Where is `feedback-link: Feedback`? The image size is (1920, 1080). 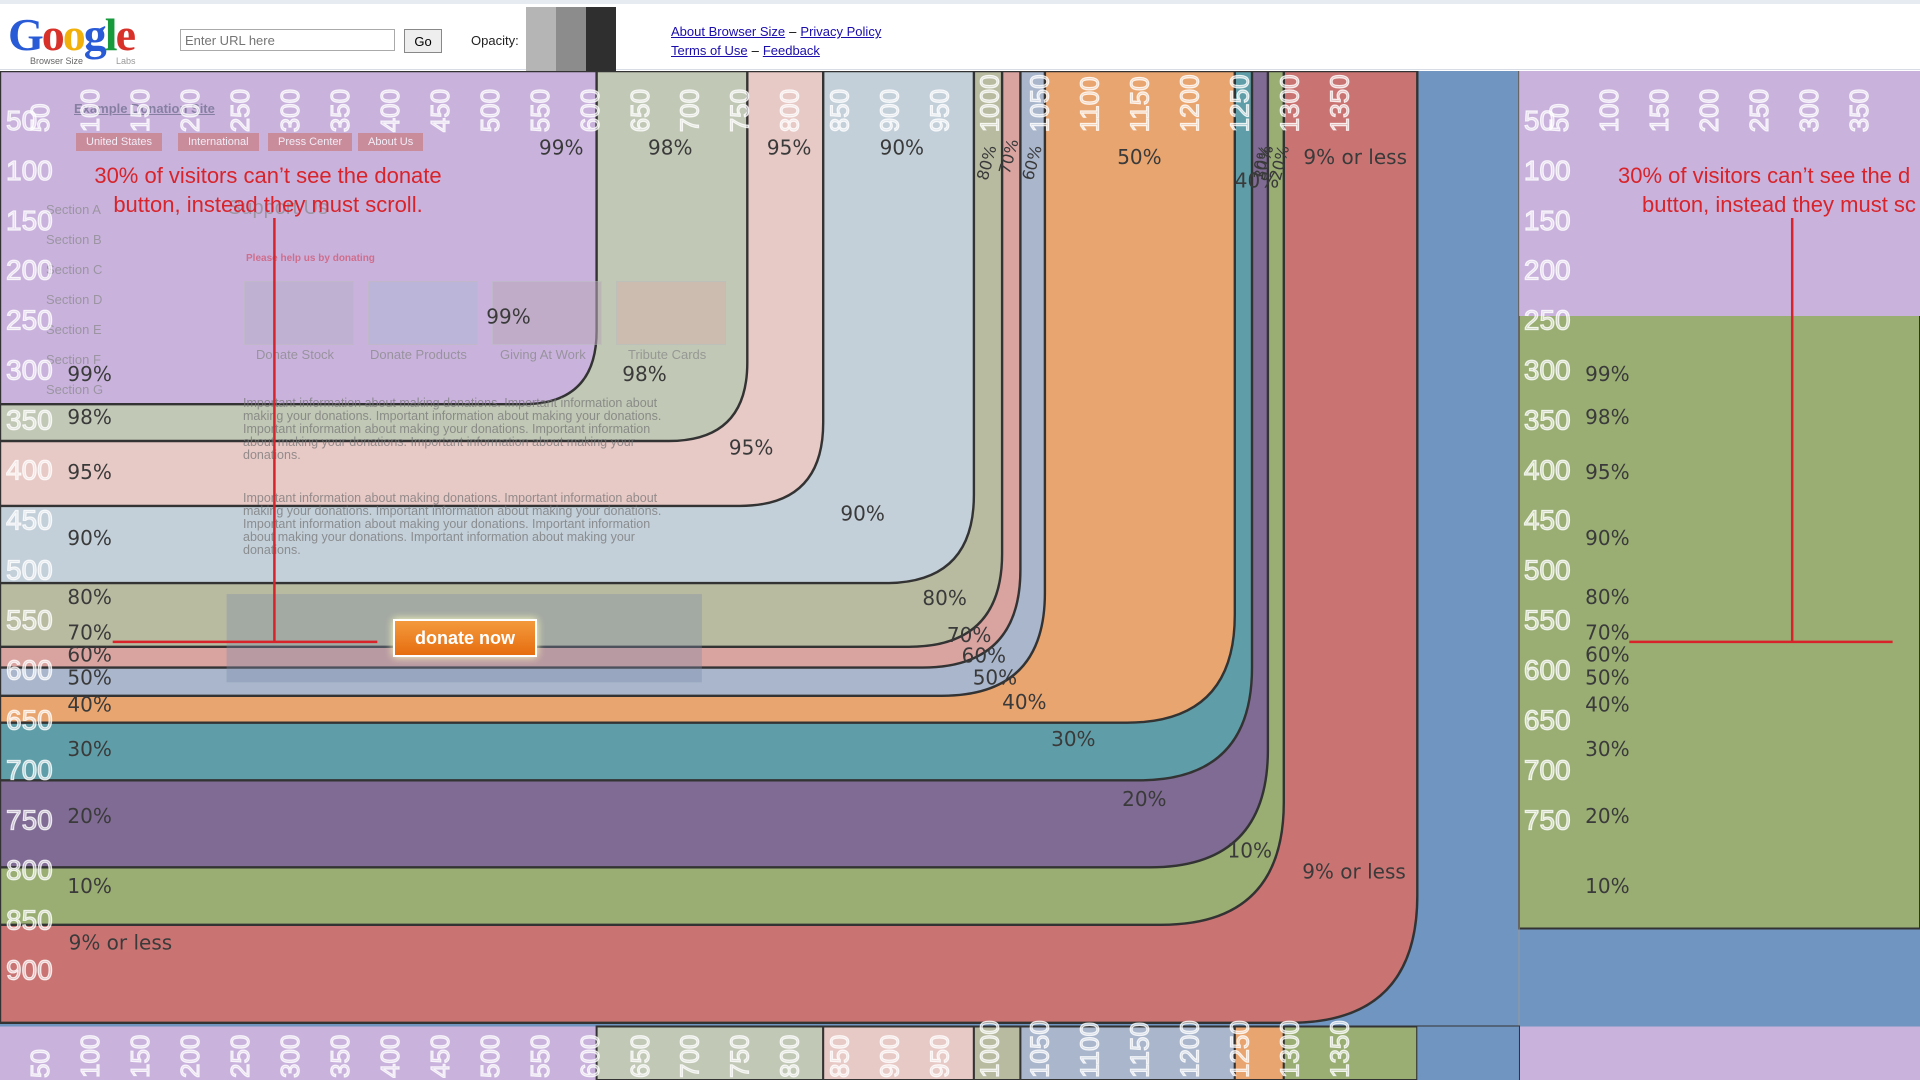
feedback-link: Feedback is located at coordinates (791, 50).